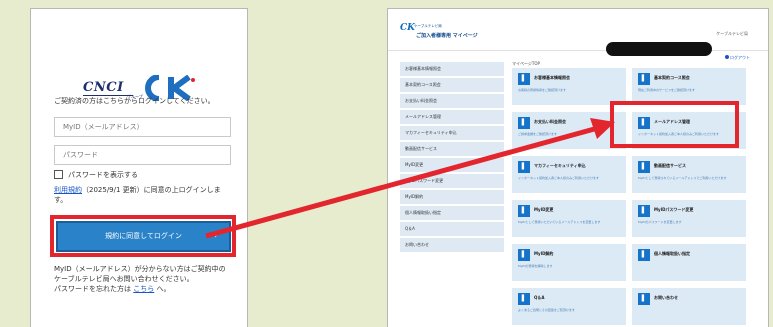  I want to click on card-description: MyIDの登録を解除します, so click(535, 266).